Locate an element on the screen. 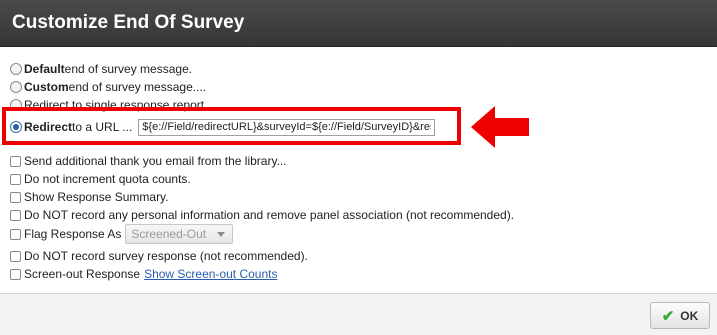 Image resolution: width=717 pixels, height=335 pixels. checkbox-summary is located at coordinates (15, 197).